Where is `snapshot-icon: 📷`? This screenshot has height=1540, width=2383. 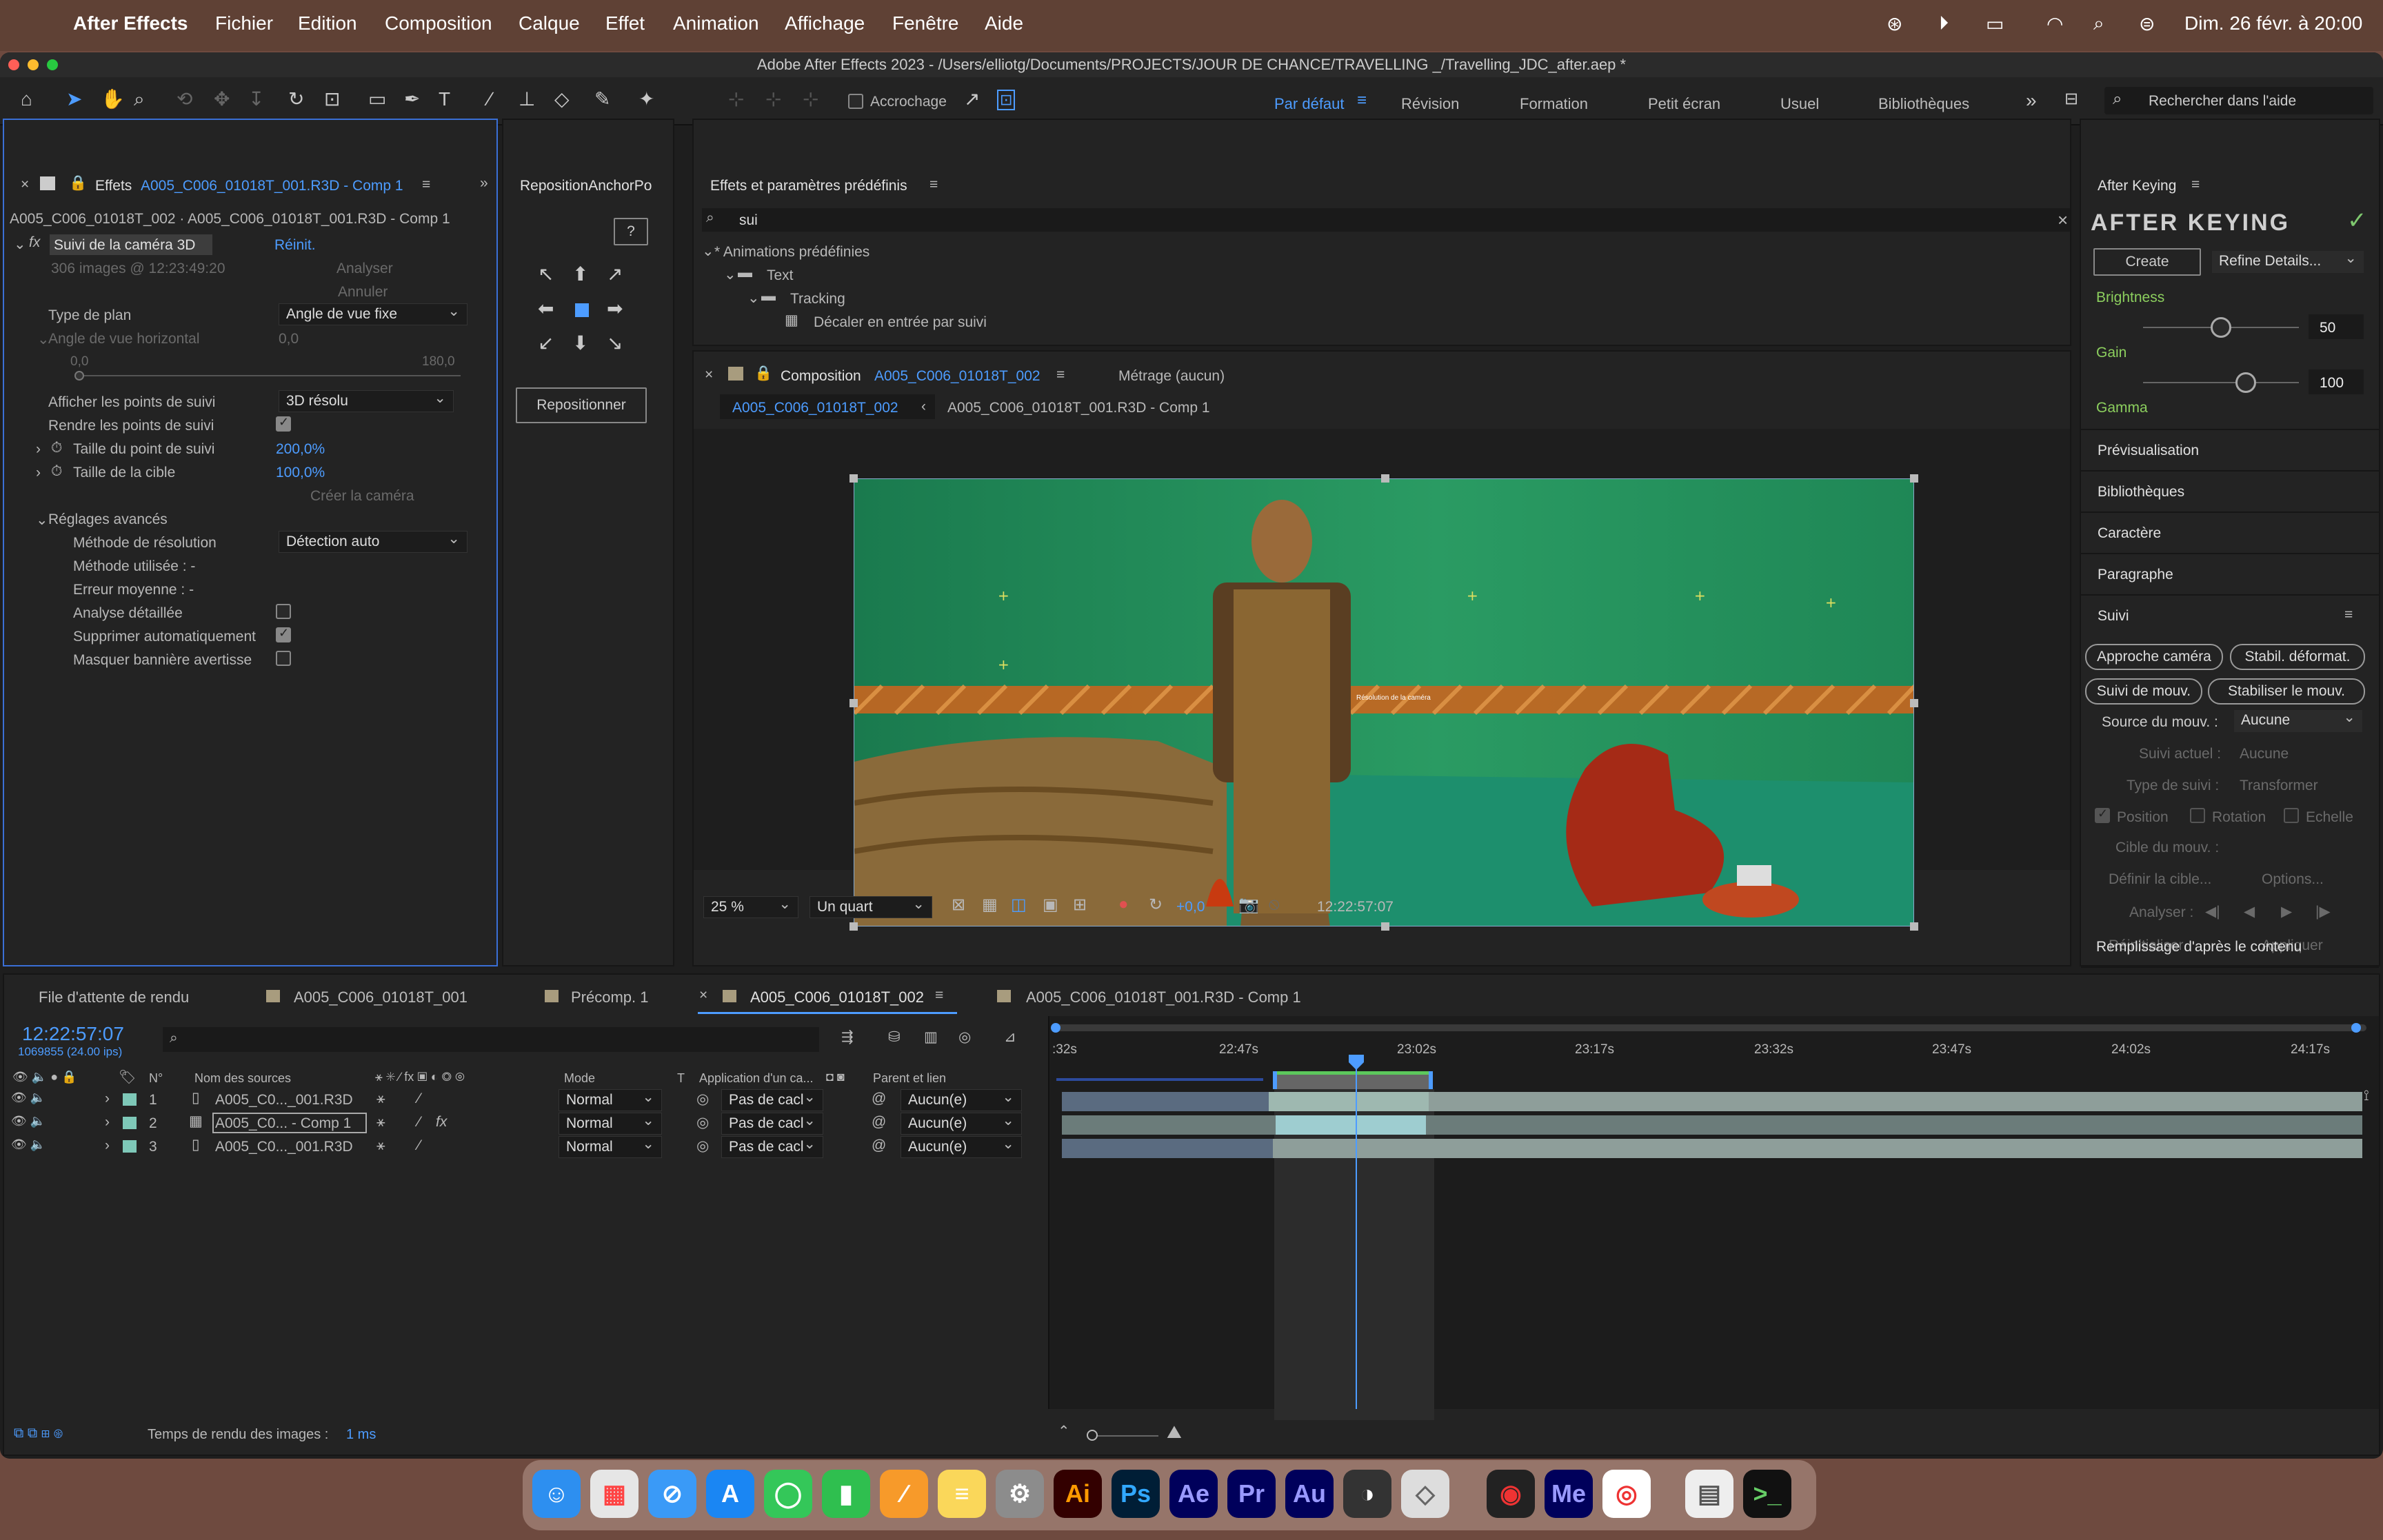
snapshot-icon: 📷 is located at coordinates (1248, 905).